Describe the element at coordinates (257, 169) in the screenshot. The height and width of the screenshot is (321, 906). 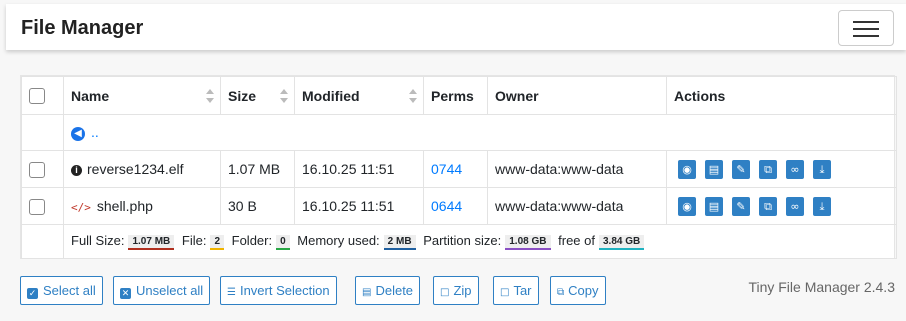
I see `file-size: 1.07 MB` at that location.